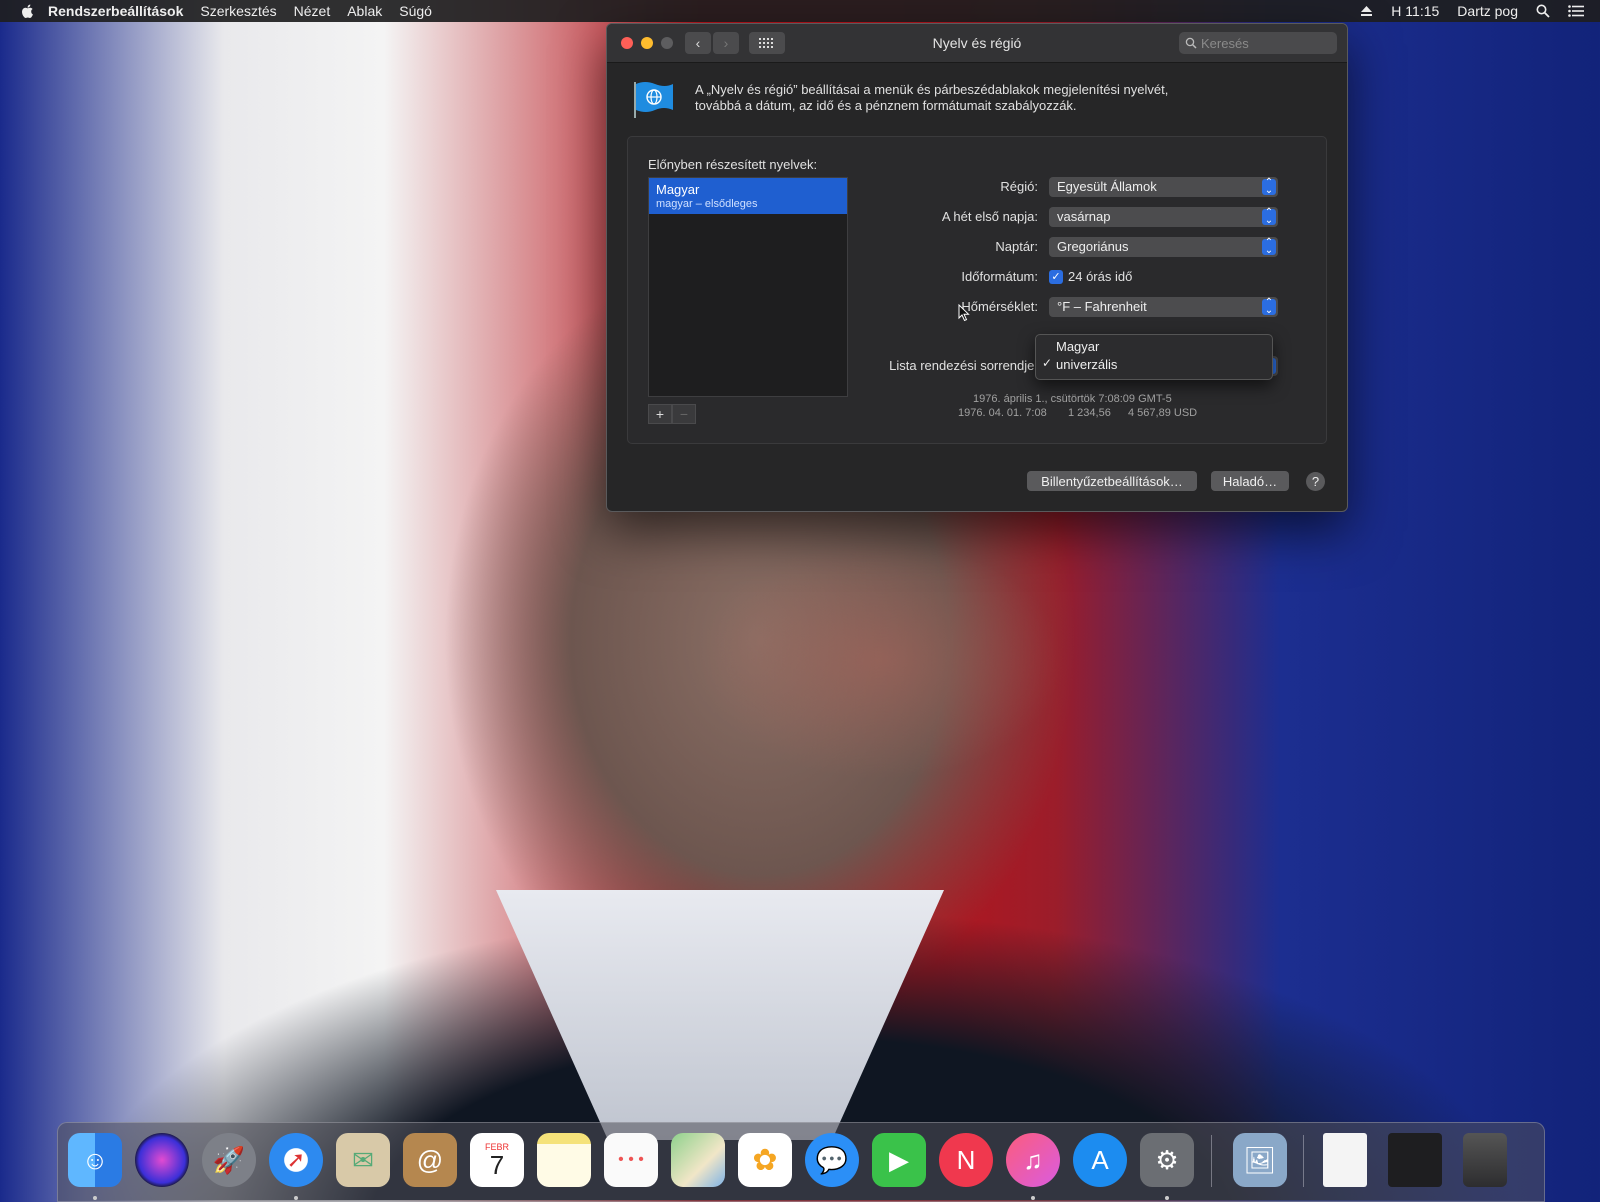 Image resolution: width=1600 pixels, height=1202 pixels. Describe the element at coordinates (1100, 276) in the screenshot. I see `24-hour-label: 24 órás idő` at that location.